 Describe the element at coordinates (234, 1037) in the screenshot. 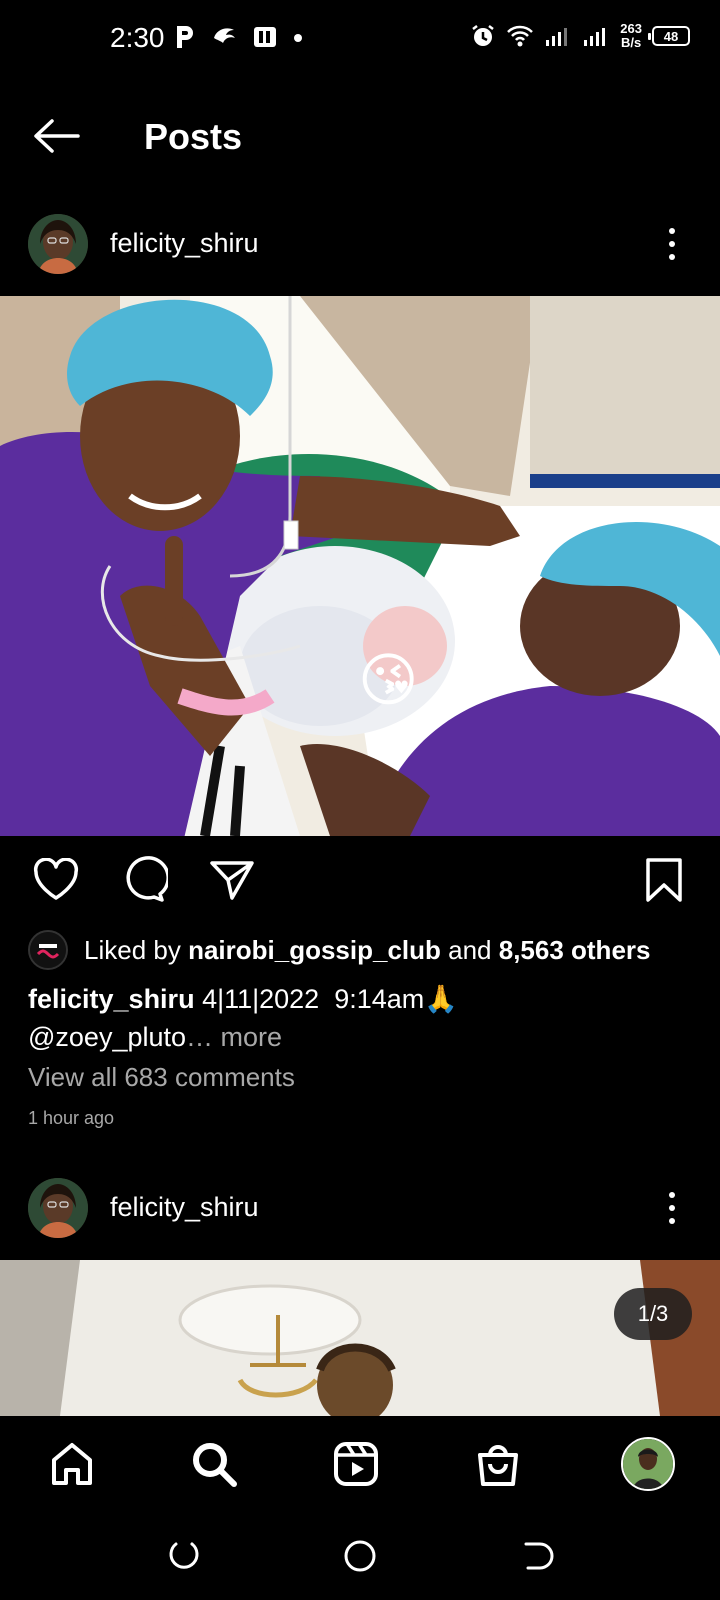

I see `caption-more-link: … more` at that location.